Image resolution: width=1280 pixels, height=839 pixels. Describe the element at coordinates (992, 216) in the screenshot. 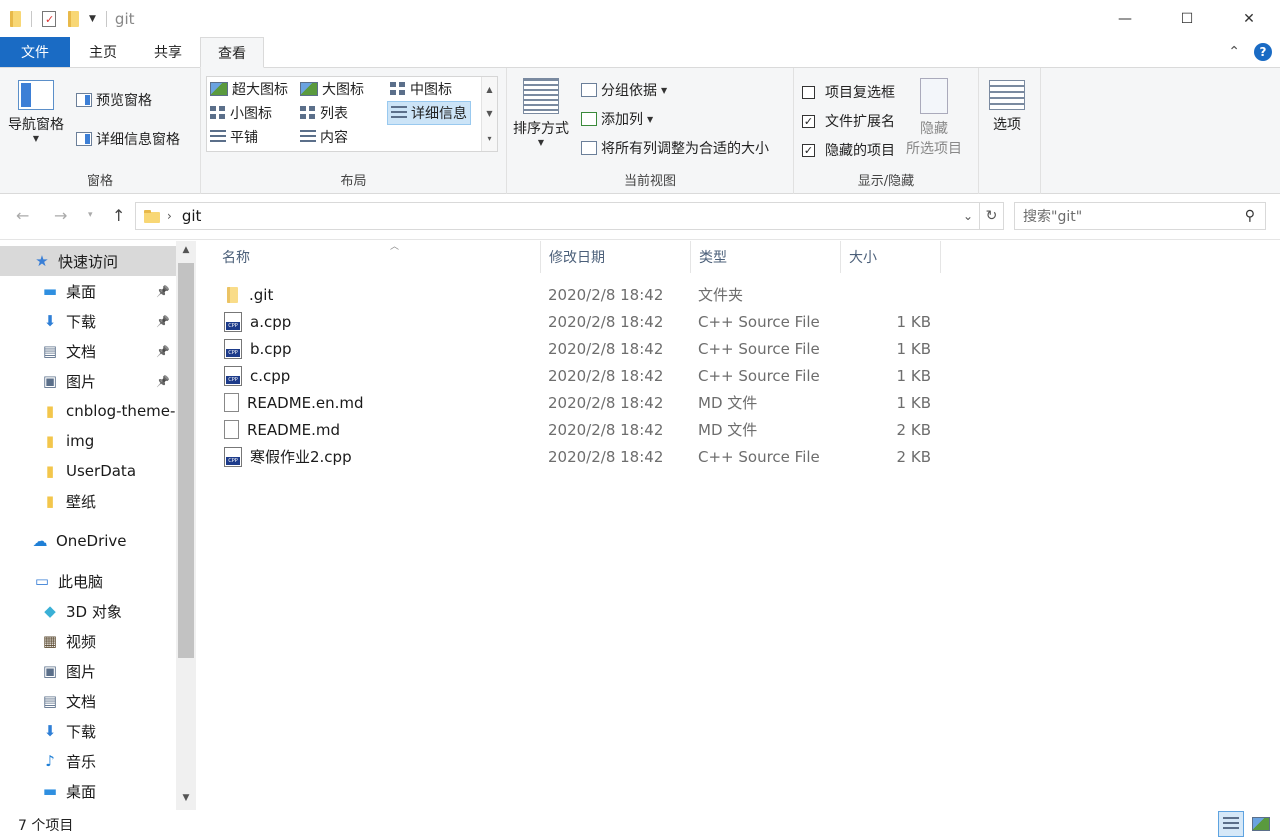

I see `refresh-button: ↻` at that location.